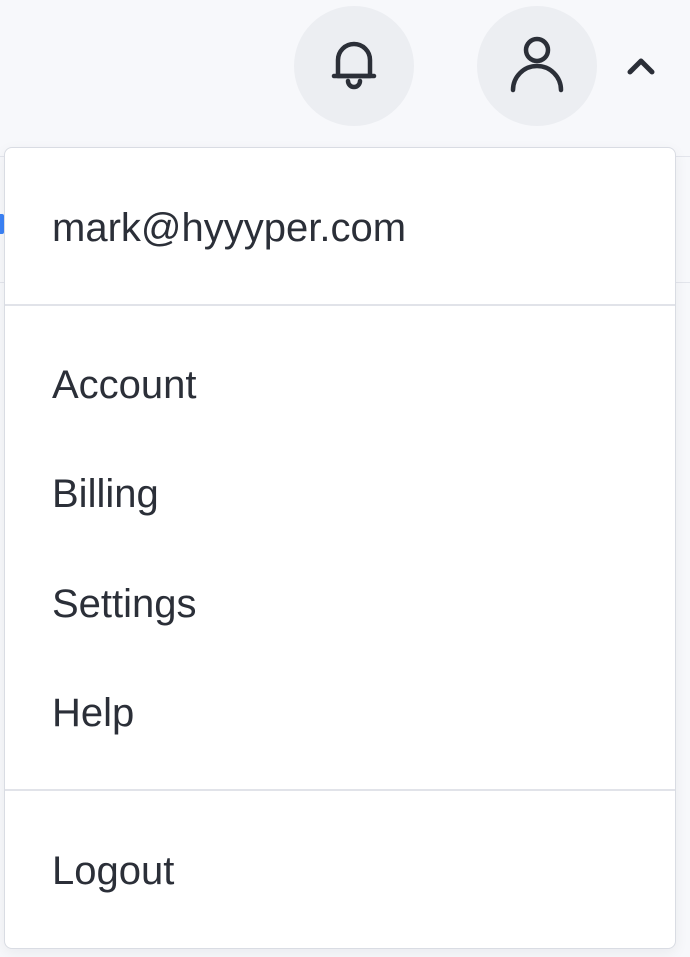 The width and height of the screenshot is (690, 957). I want to click on user-icon, so click(537, 66).